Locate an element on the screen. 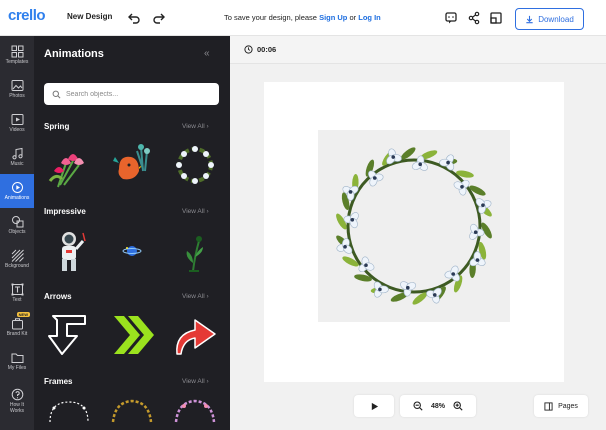 The height and width of the screenshot is (430, 606). view-all-frames: View All › is located at coordinates (195, 381).